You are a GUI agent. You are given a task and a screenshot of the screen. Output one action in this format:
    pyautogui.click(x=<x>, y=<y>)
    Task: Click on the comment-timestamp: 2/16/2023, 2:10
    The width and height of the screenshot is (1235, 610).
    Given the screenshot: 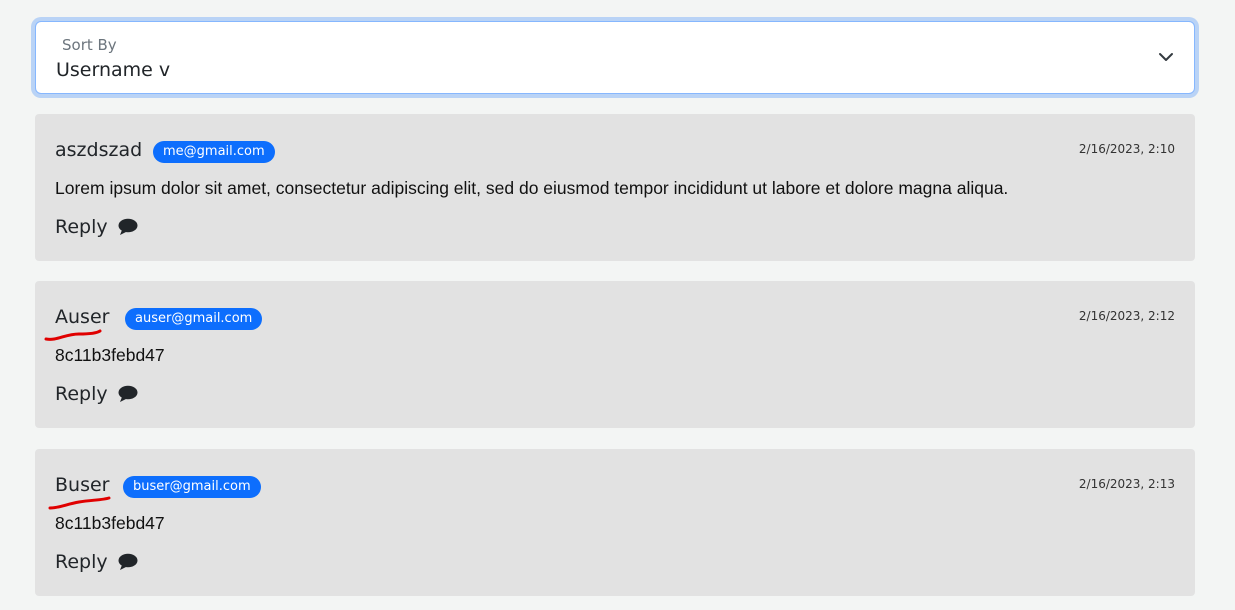 What is the action you would take?
    pyautogui.click(x=1126, y=149)
    